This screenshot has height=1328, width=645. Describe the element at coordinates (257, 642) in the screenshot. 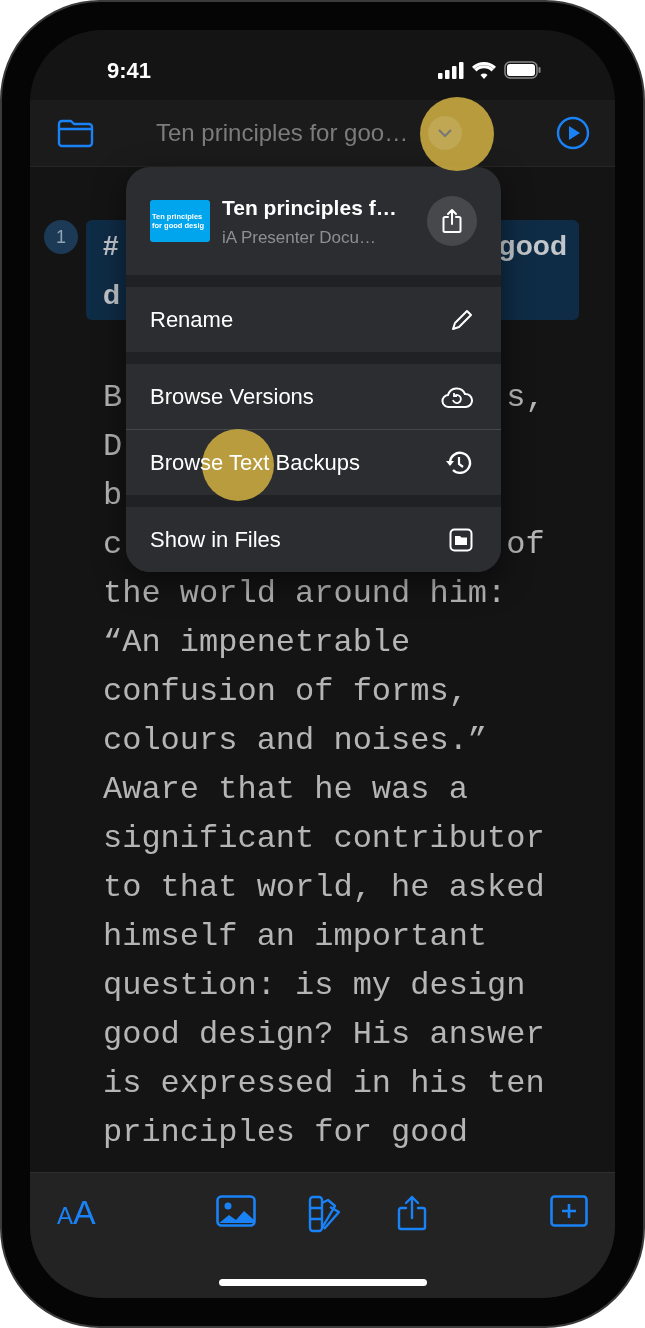

I see `text-line: “An impenetrable` at that location.